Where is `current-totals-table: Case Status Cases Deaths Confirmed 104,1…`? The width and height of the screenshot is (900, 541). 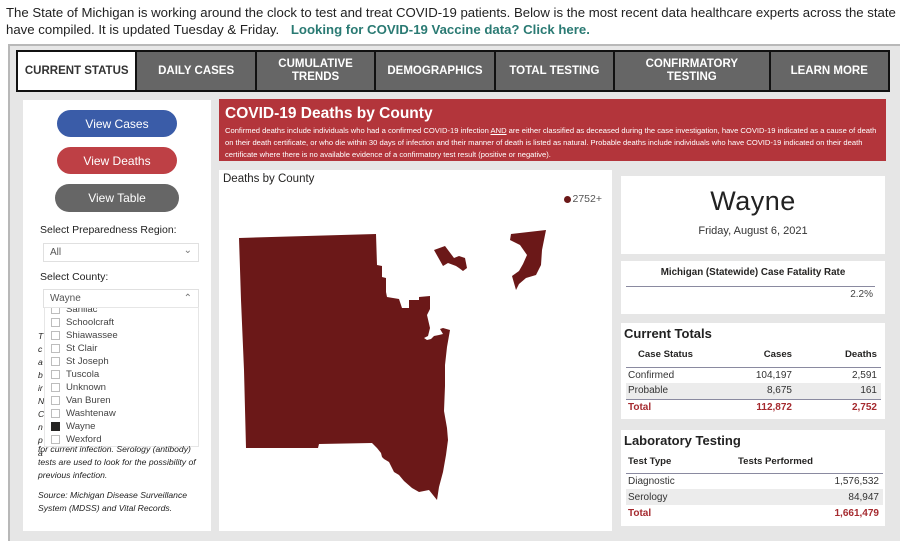
current-totals-table: Case Status Cases Deaths Confirmed 104,1… is located at coordinates (753, 379).